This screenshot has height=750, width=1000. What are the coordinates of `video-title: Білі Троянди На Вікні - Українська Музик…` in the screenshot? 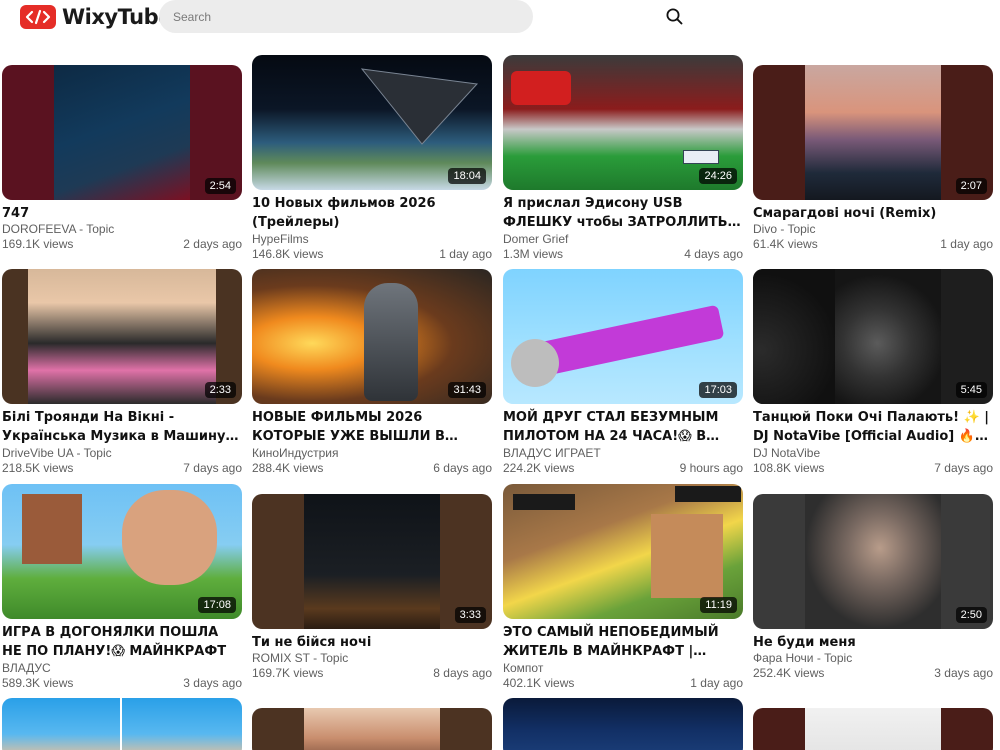 It's located at (122, 427).